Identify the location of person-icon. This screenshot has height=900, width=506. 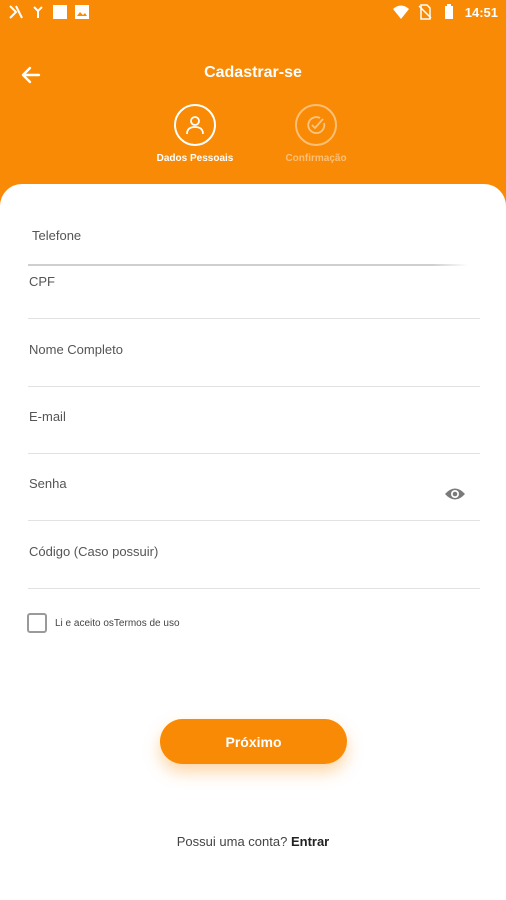
(195, 125).